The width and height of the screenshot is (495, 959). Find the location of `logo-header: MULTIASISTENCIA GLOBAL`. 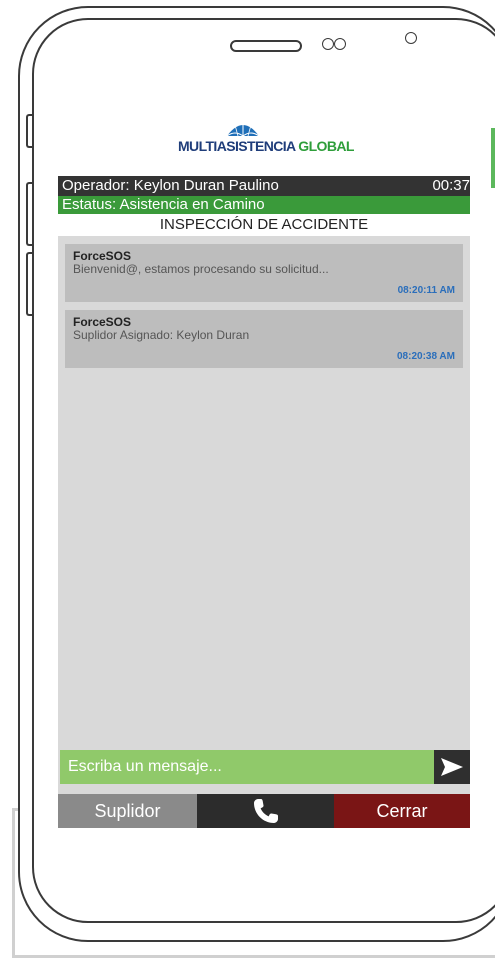

logo-header: MULTIASISTENCIA GLOBAL is located at coordinates (264, 135).